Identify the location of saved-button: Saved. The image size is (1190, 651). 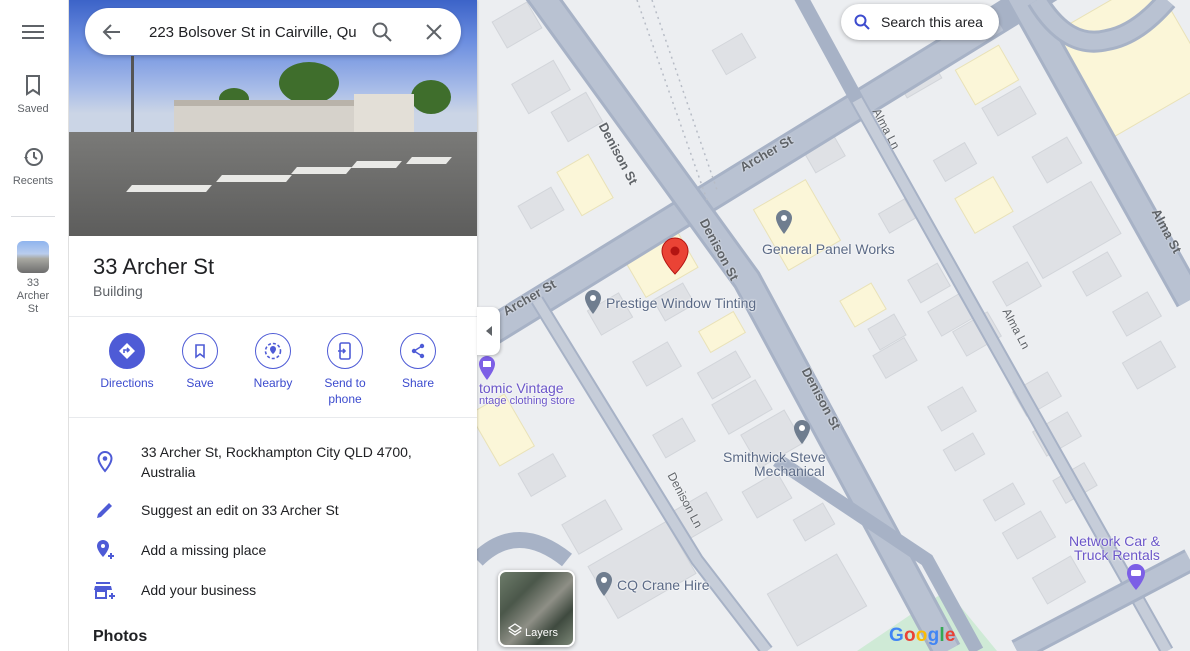
(33, 94).